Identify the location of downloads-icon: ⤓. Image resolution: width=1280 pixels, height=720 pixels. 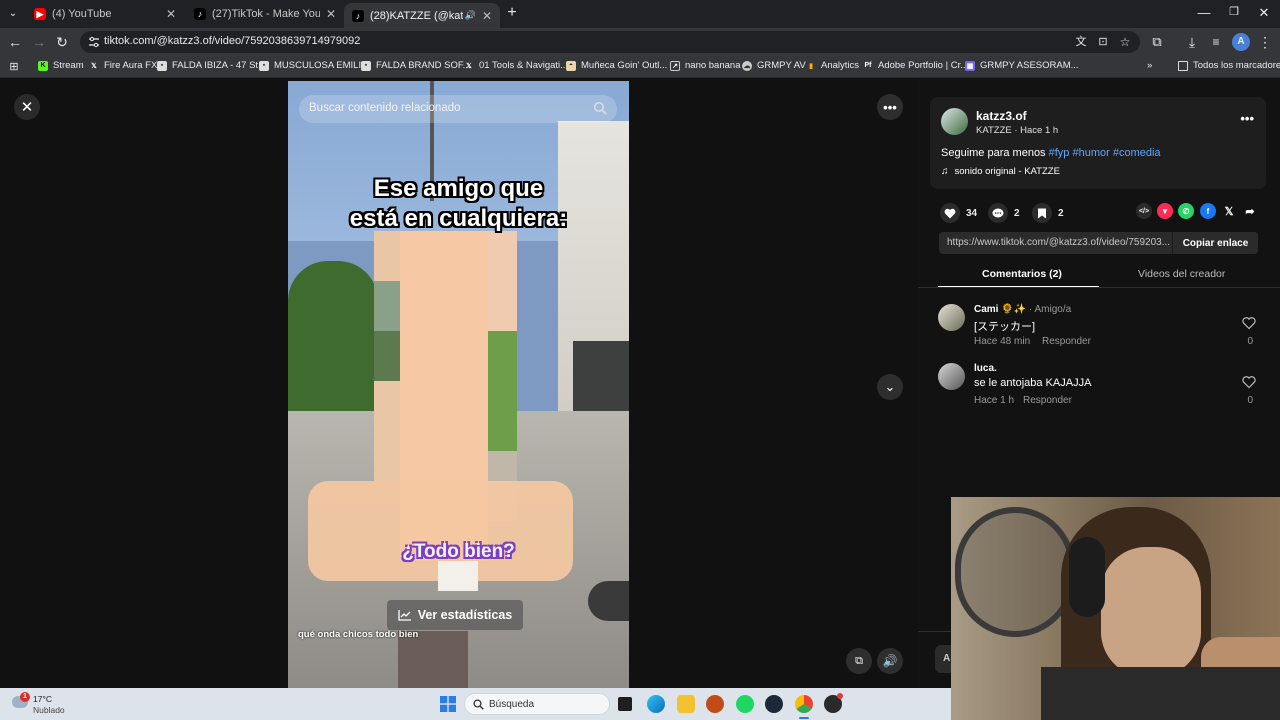
(1192, 42).